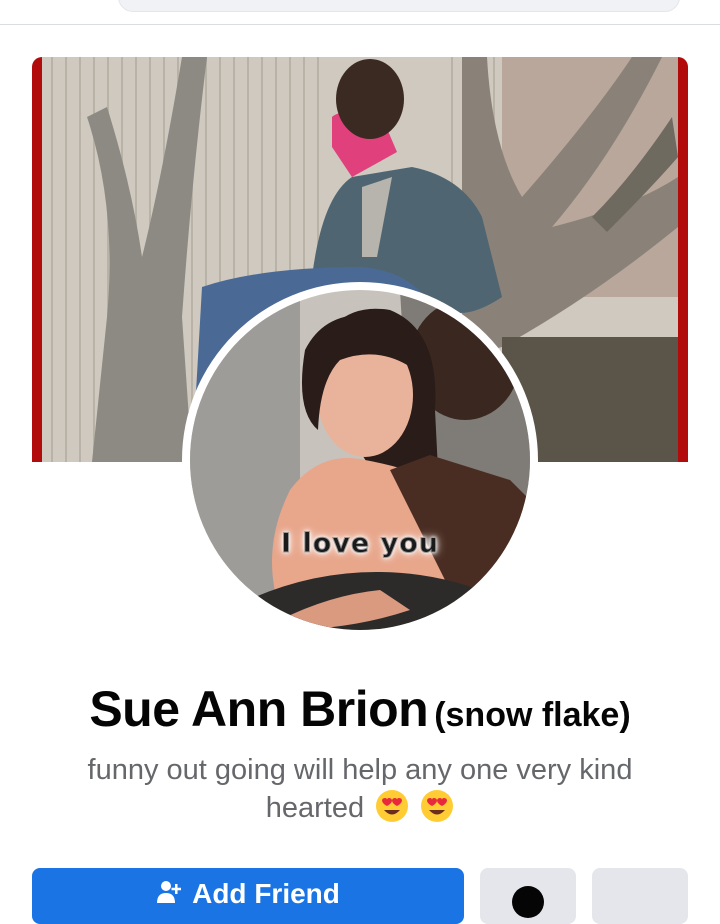 This screenshot has width=720, height=924. I want to click on top-search-bar, so click(360, 12).